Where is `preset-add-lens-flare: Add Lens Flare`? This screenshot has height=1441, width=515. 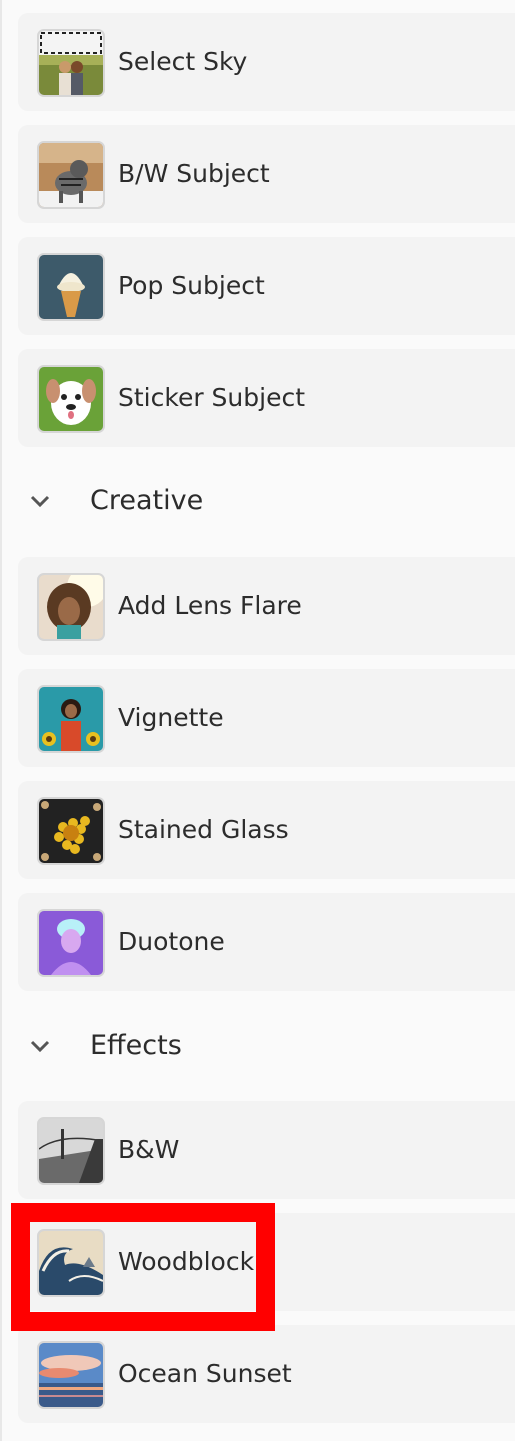 preset-add-lens-flare: Add Lens Flare is located at coordinates (266, 606).